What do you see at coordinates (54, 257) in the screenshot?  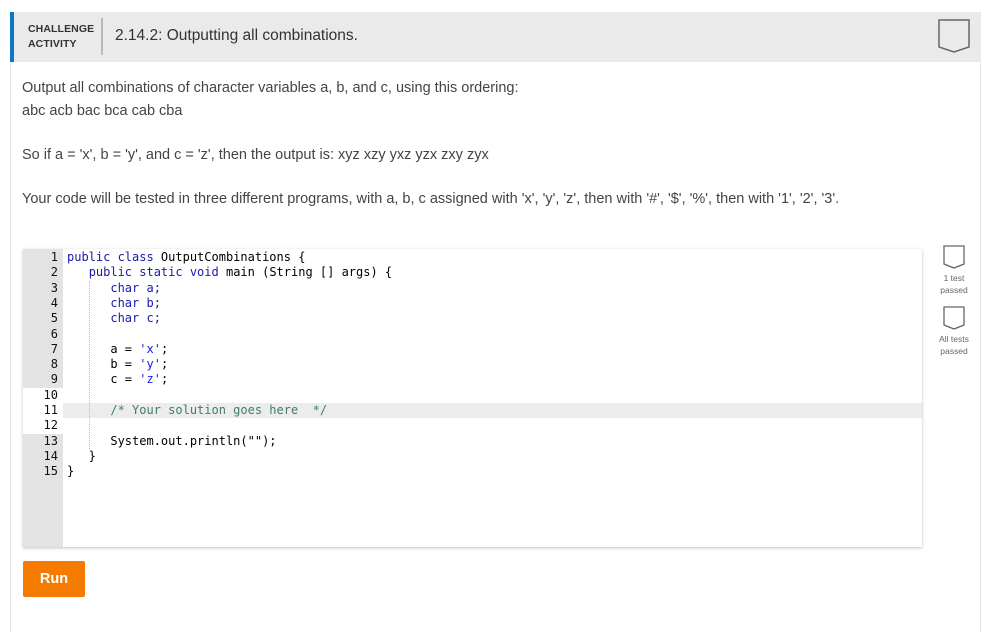 I see `line-number: 1` at bounding box center [54, 257].